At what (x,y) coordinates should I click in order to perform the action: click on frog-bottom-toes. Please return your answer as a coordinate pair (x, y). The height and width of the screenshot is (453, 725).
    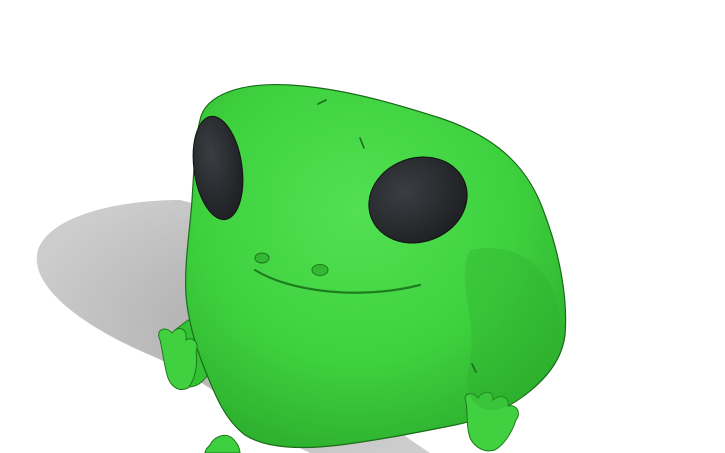
    Looking at the image, I should click on (222, 443).